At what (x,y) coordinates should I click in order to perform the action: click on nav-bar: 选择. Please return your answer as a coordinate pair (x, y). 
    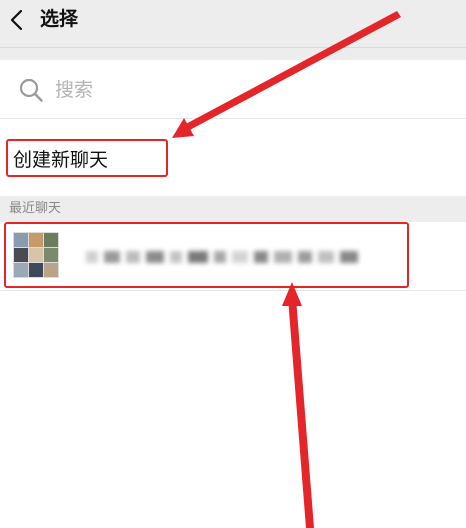
    Looking at the image, I should click on (233, 24).